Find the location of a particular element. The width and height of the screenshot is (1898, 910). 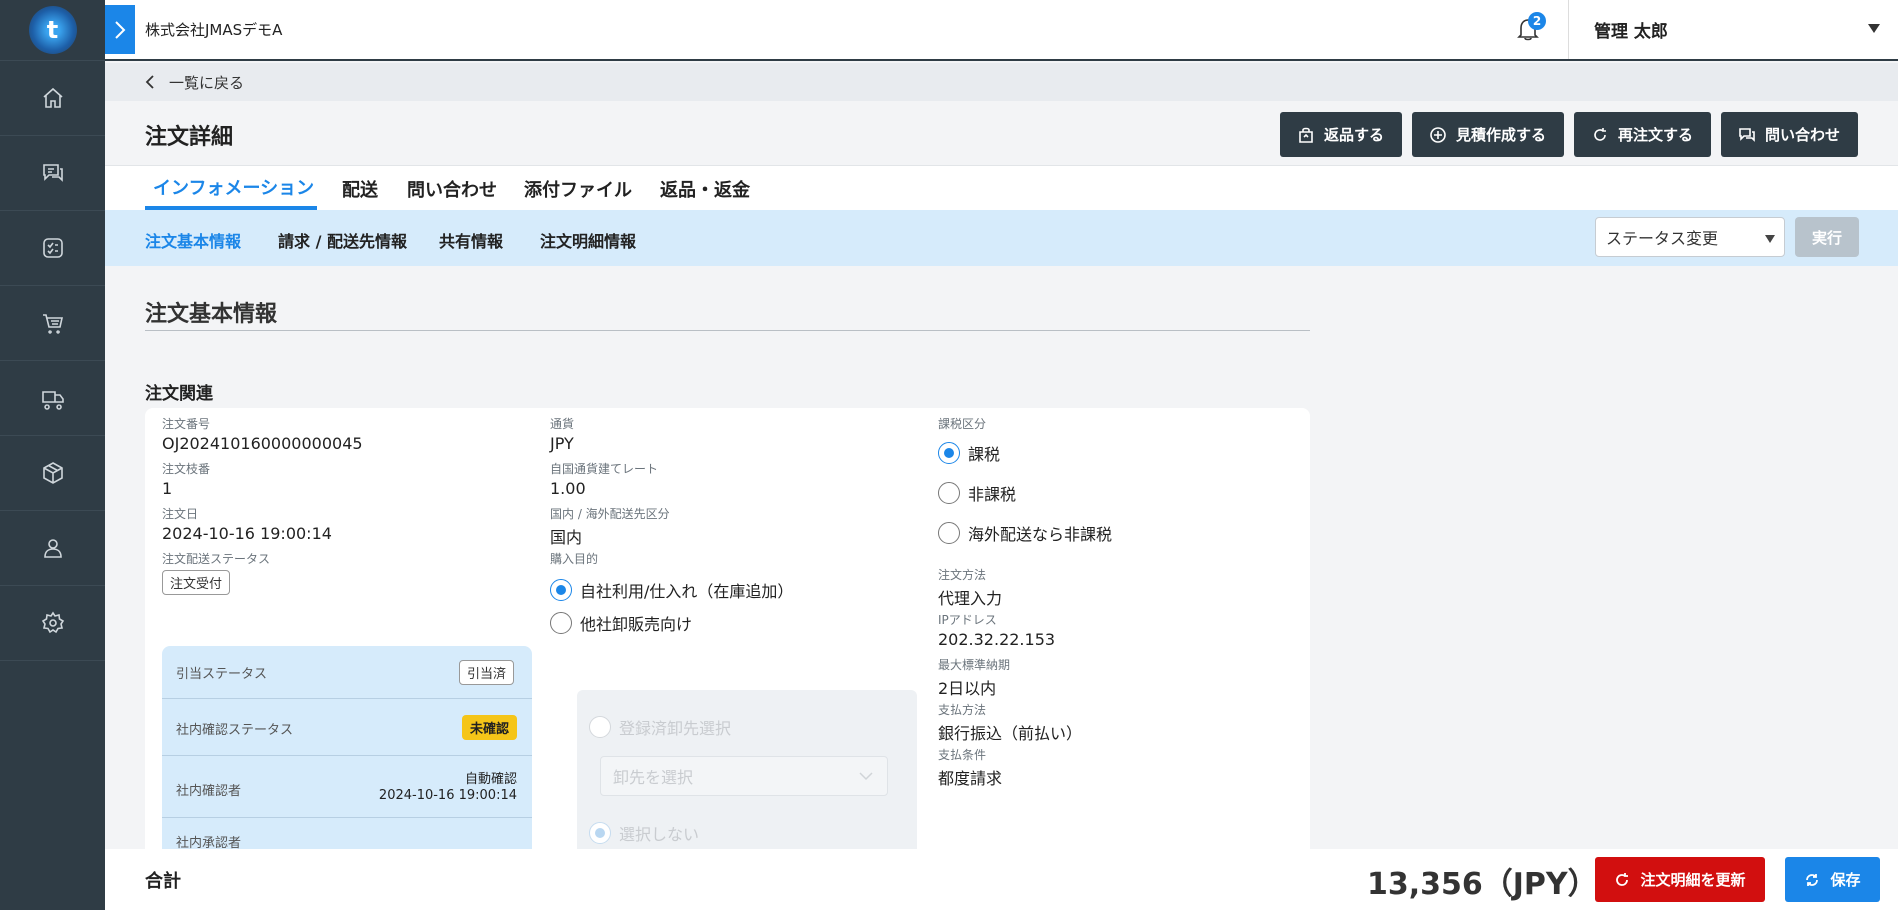

alloc-chip: 引当済 is located at coordinates (487, 672).